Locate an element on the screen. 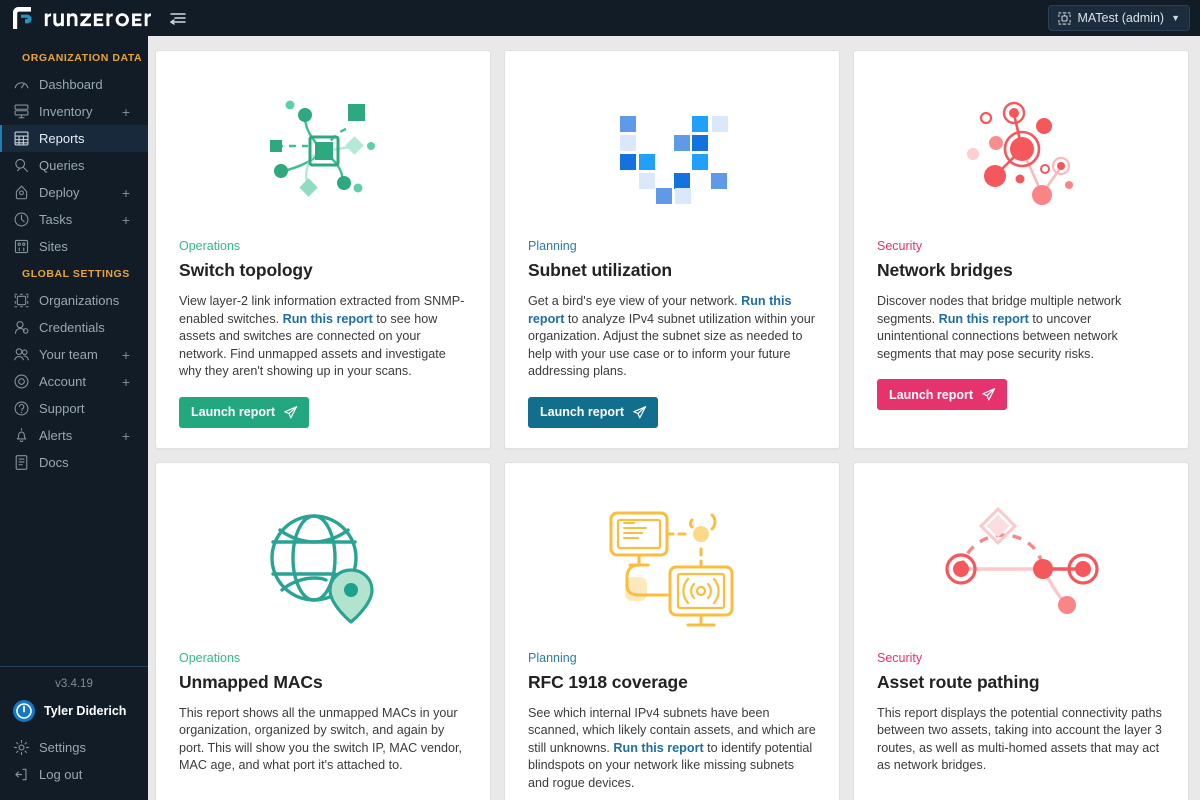 The height and width of the screenshot is (800, 1200). user-name: Tyler Diderich is located at coordinates (85, 711).